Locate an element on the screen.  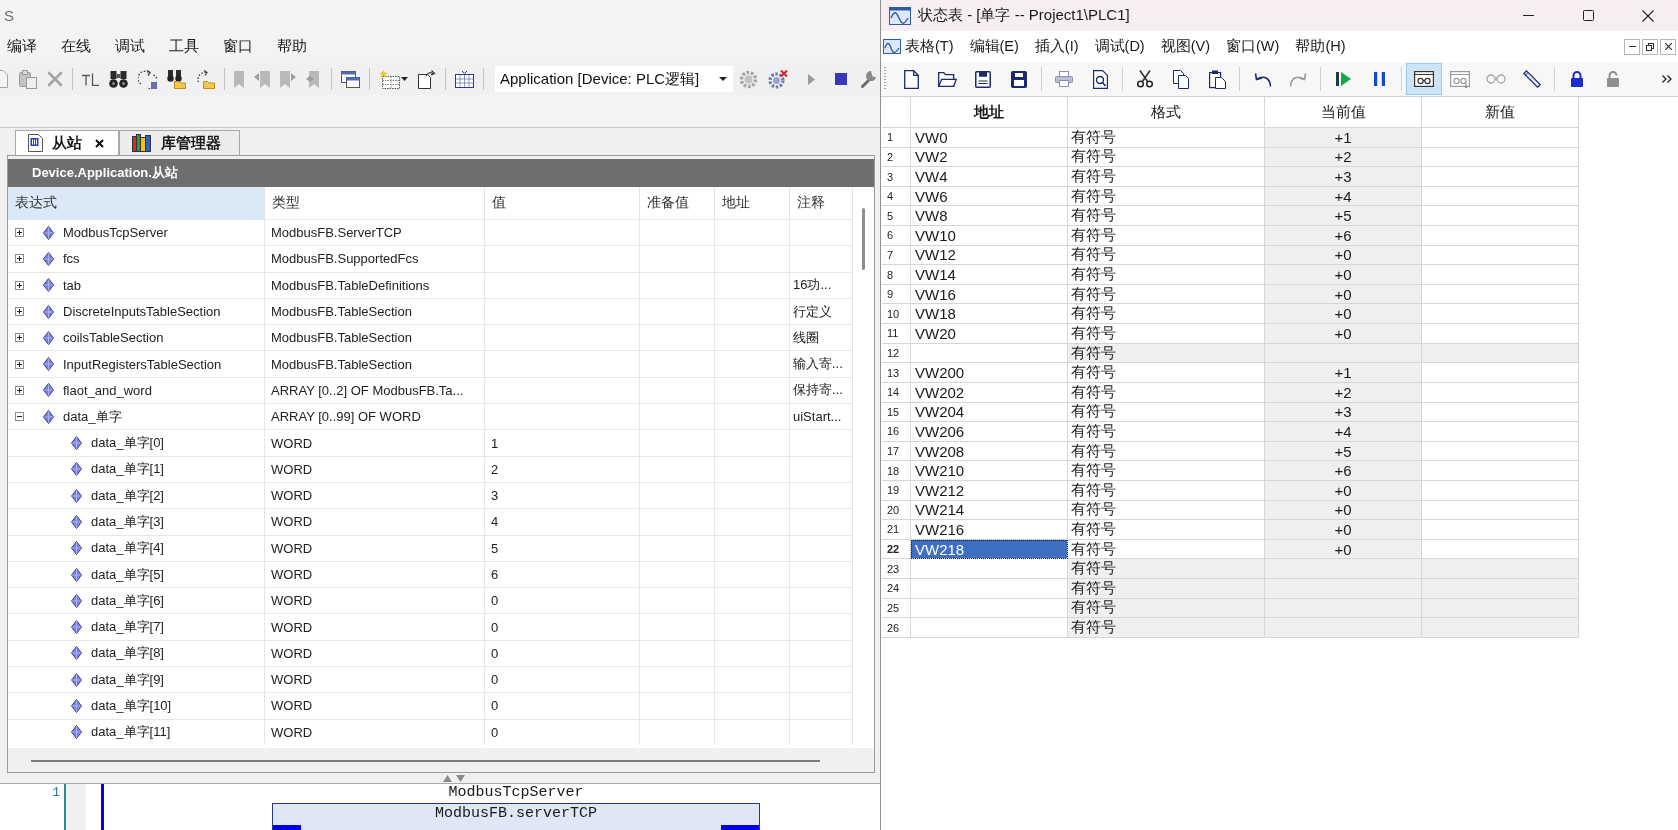
unlock-icon is located at coordinates (1613, 79).